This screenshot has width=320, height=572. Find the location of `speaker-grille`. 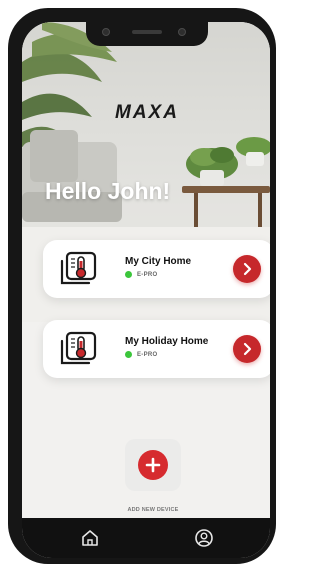

speaker-grille is located at coordinates (147, 32).